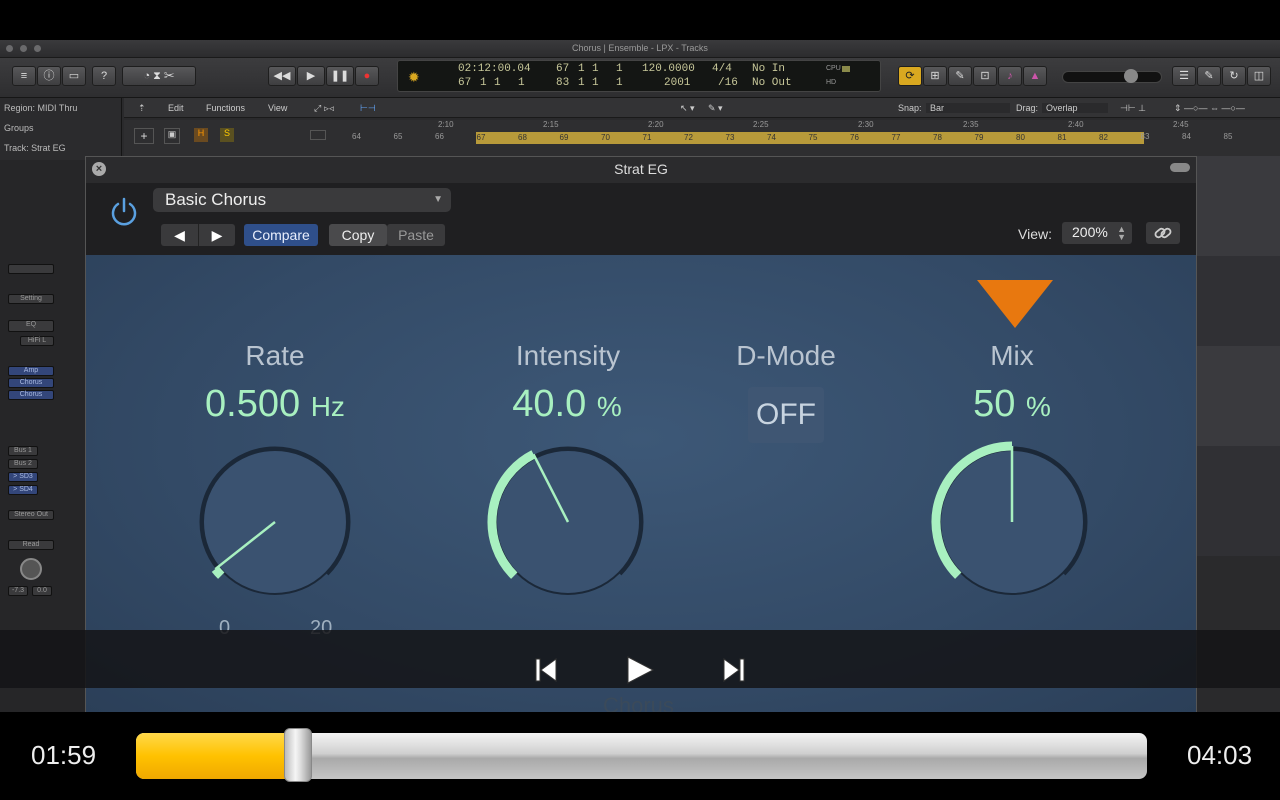  Describe the element at coordinates (1035, 76) in the screenshot. I see `metronome-button: ▲` at that location.